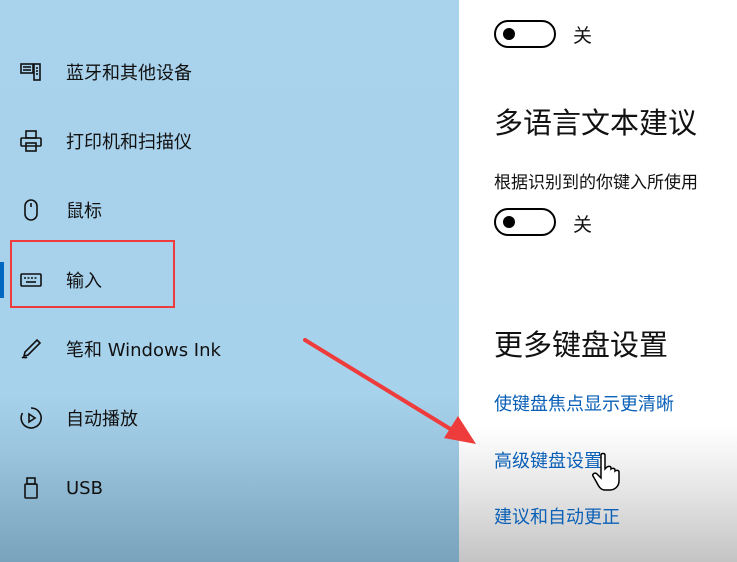 This screenshot has height=562, width=737. What do you see at coordinates (606, 471) in the screenshot?
I see `hand-cursor-icon` at bounding box center [606, 471].